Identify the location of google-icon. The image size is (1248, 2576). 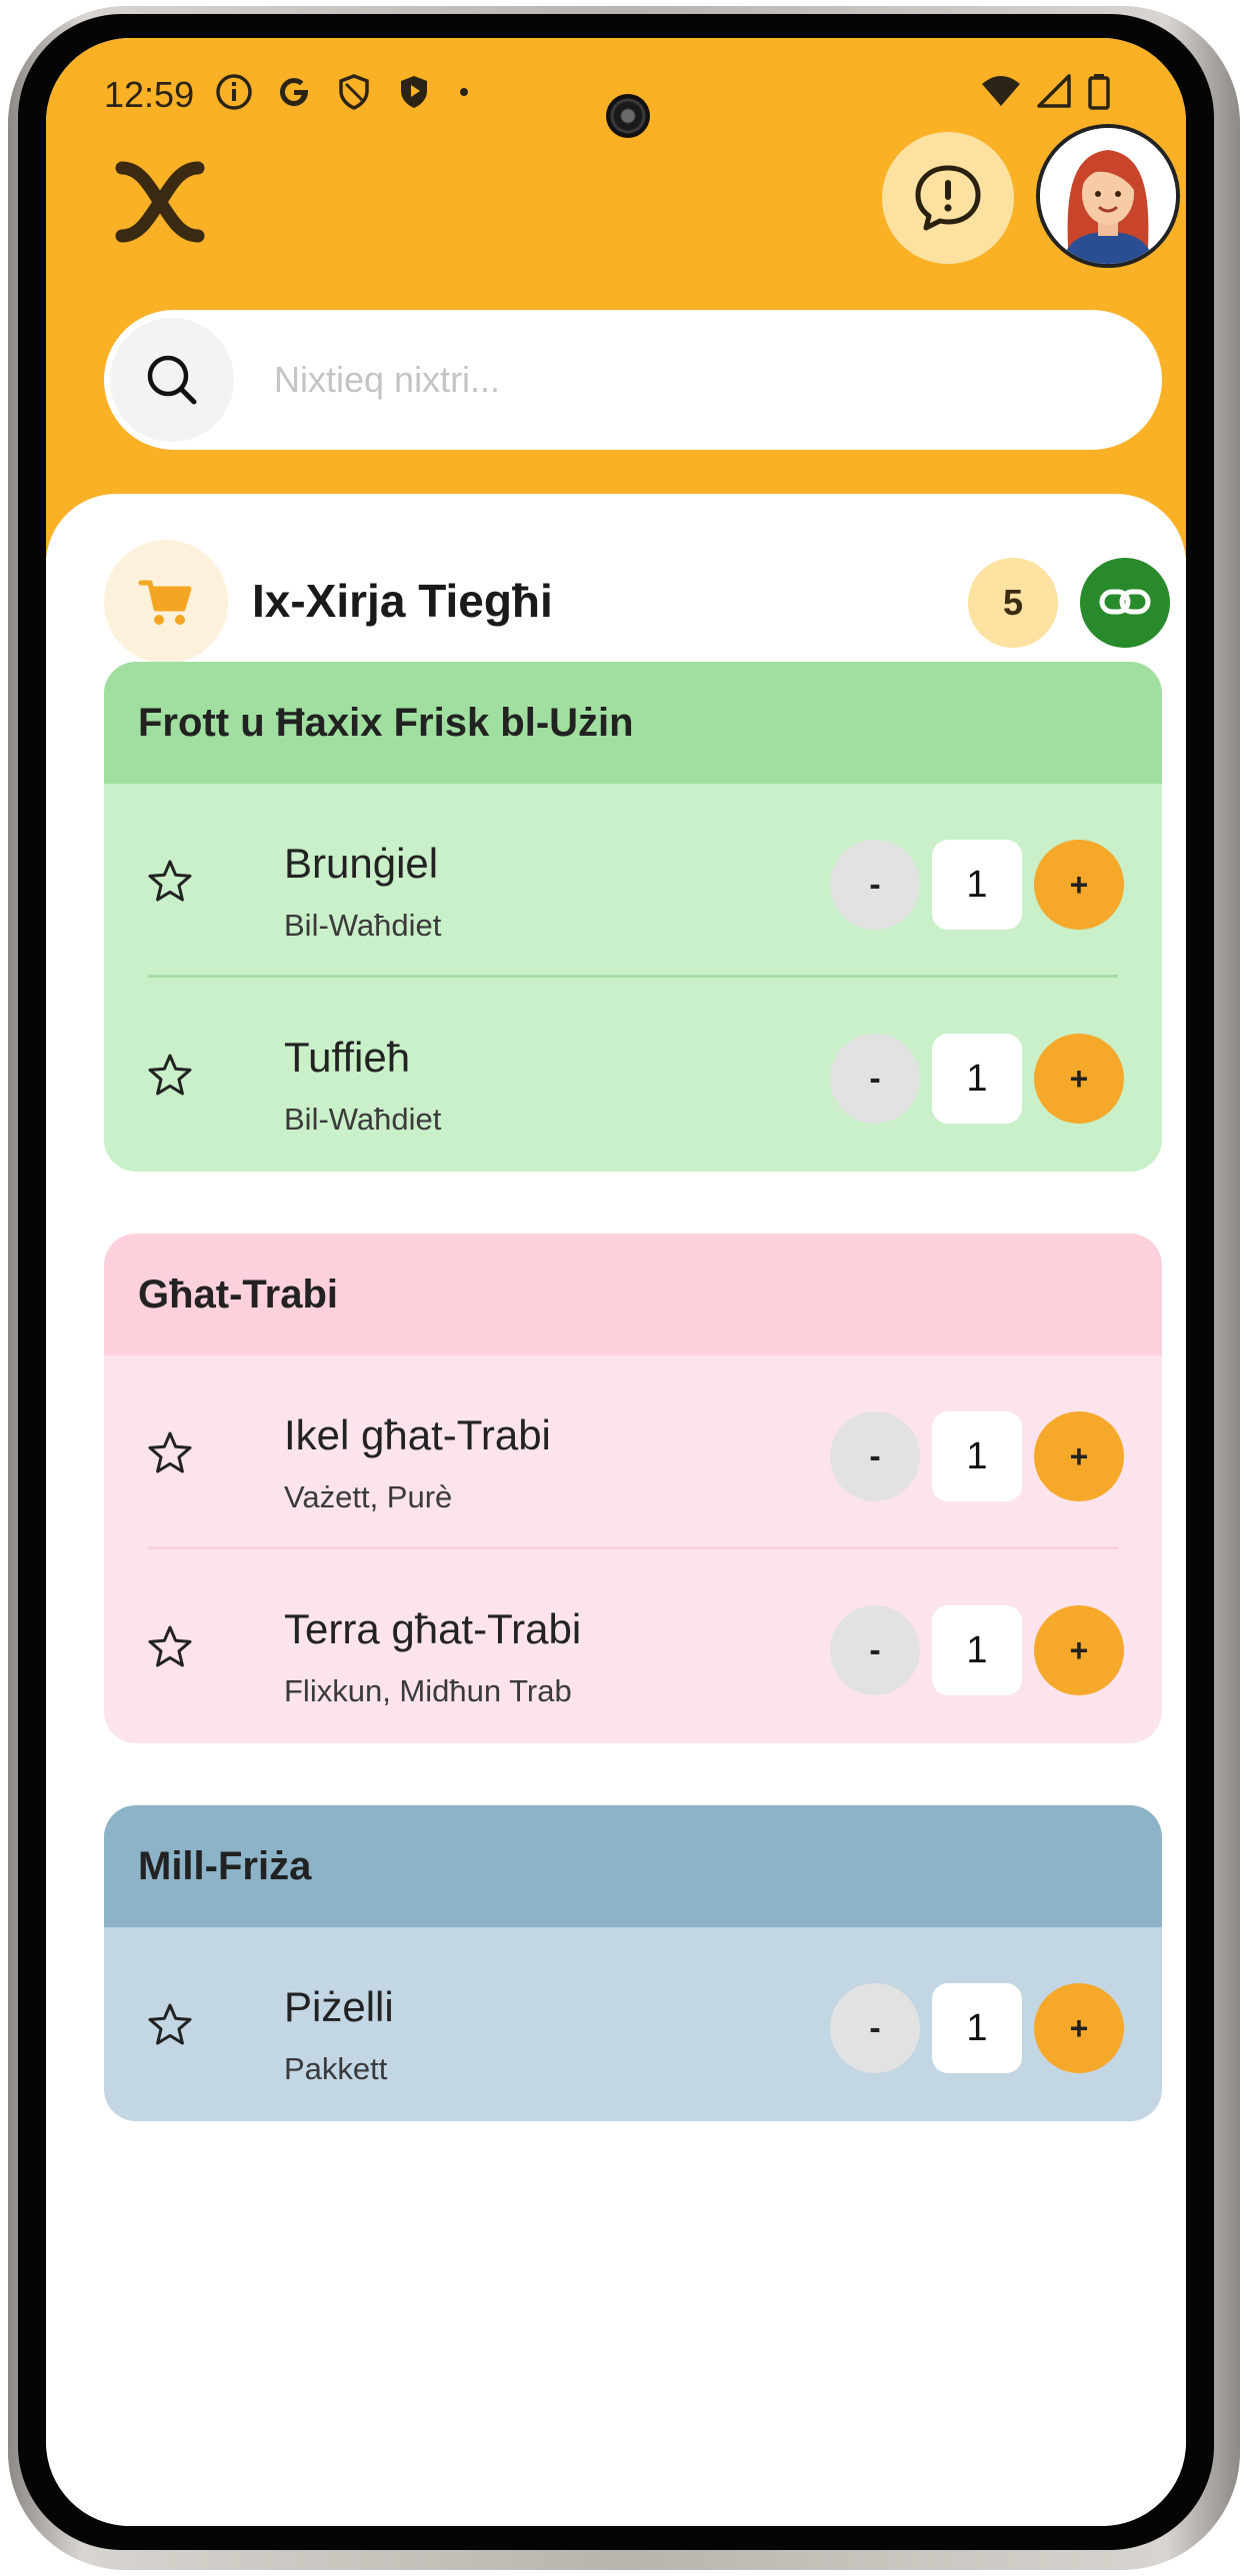
(294, 93).